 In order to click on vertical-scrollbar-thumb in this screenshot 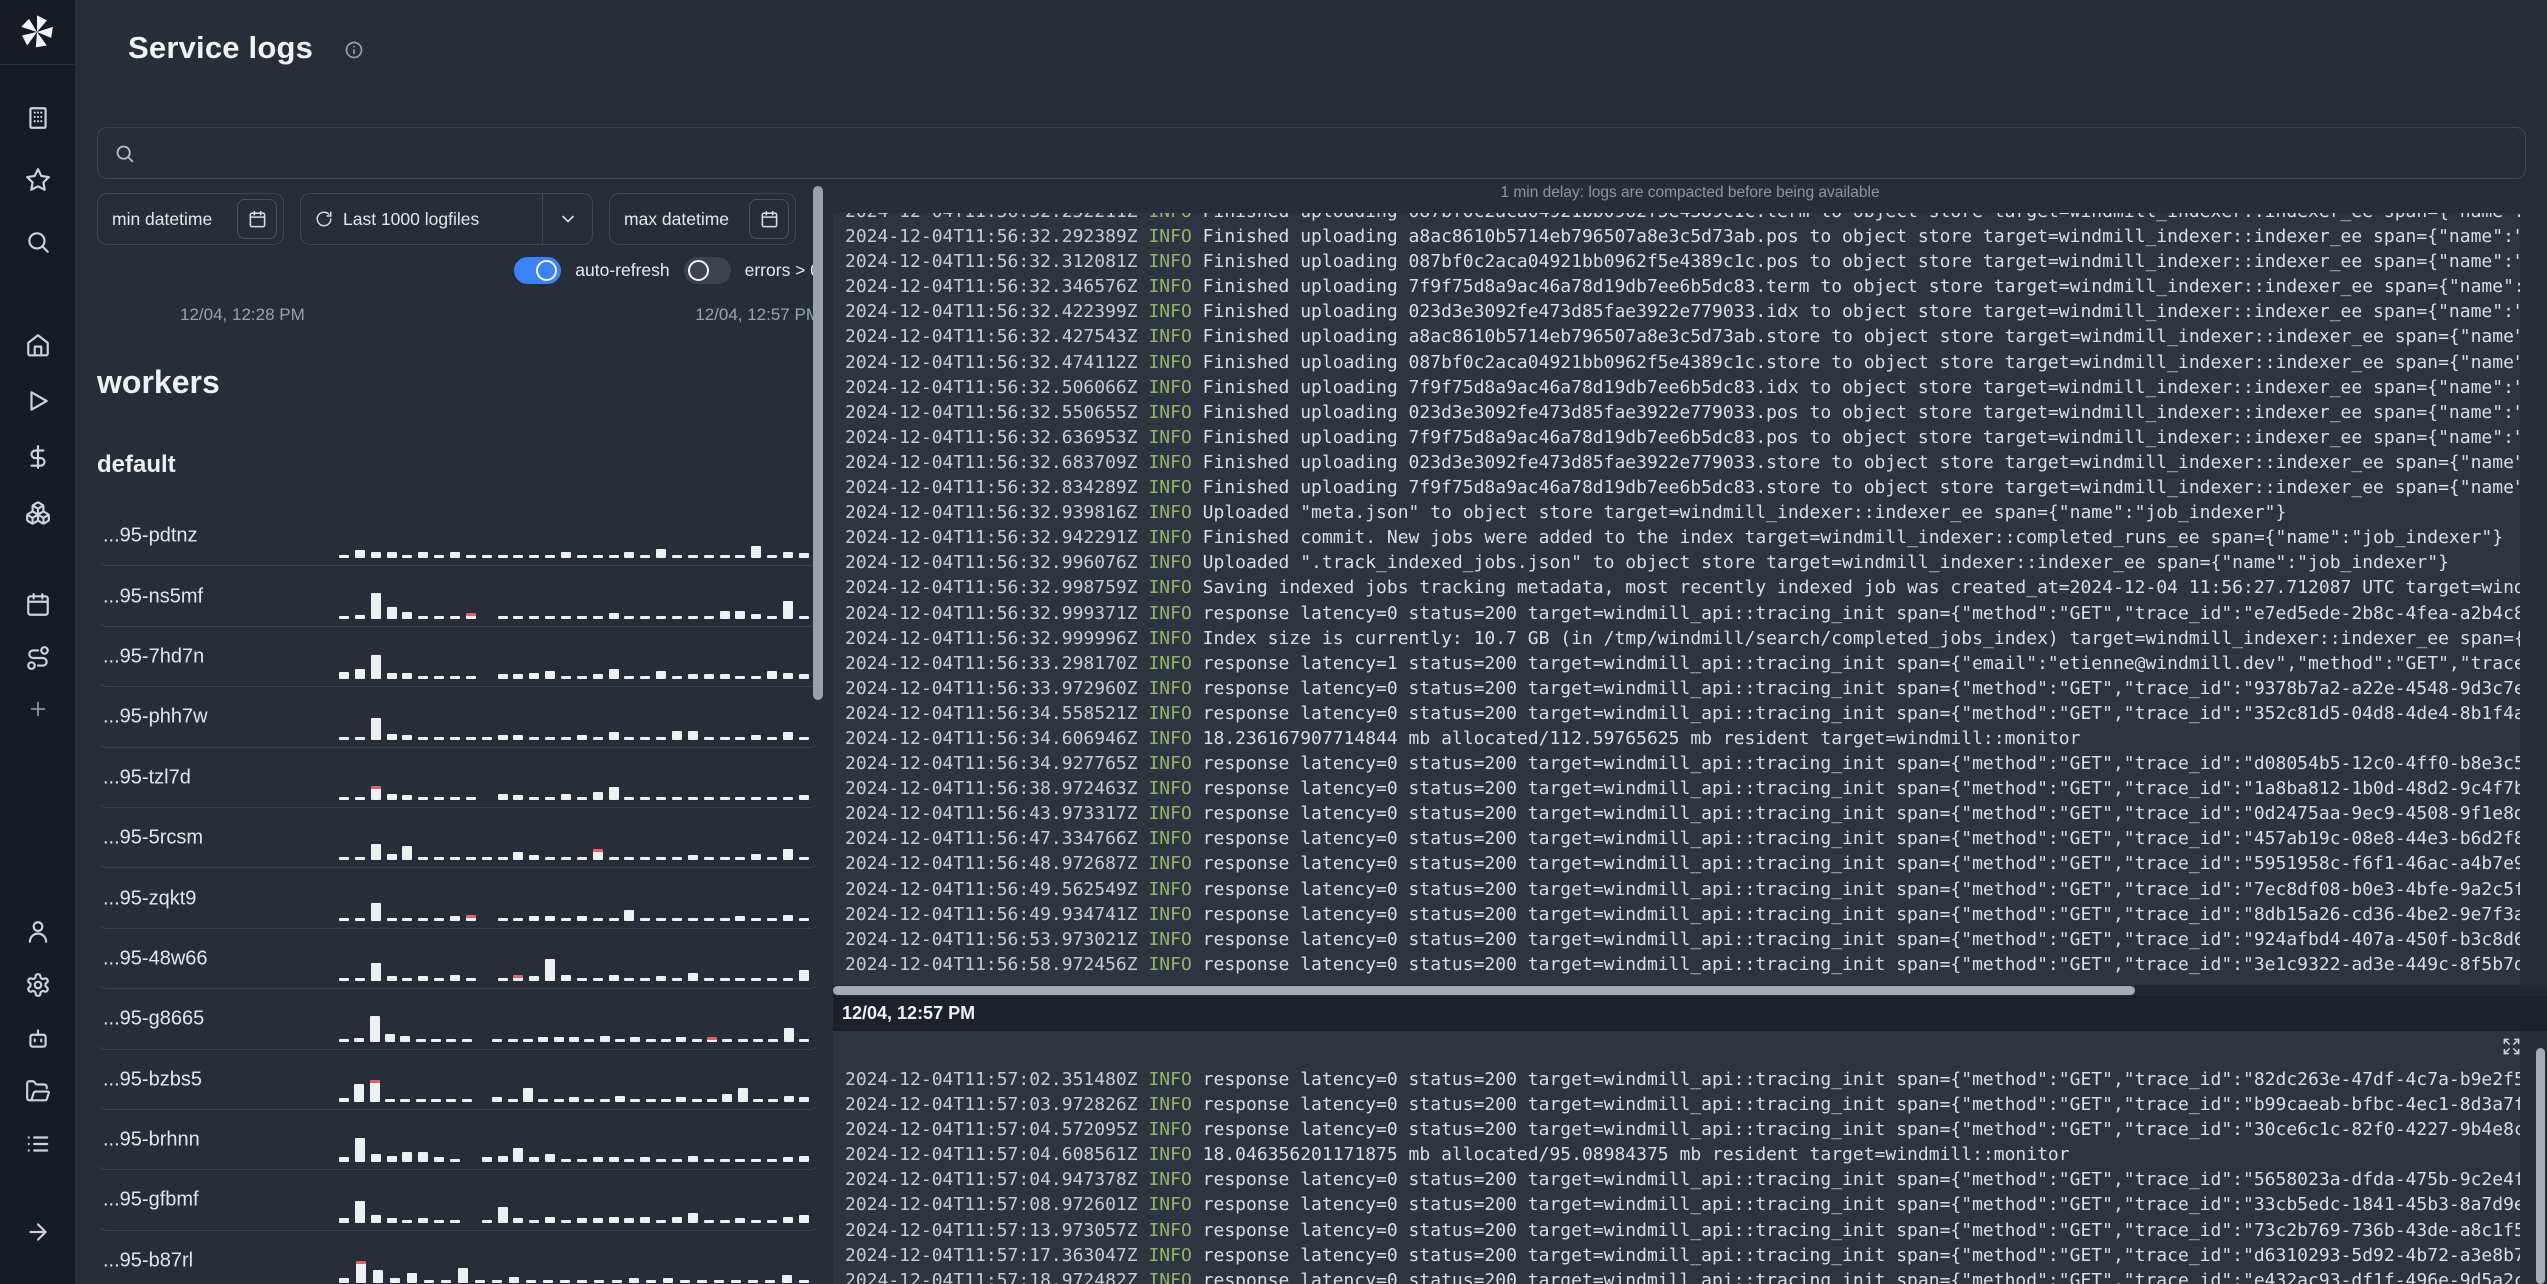, I will do `click(2540, 1166)`.